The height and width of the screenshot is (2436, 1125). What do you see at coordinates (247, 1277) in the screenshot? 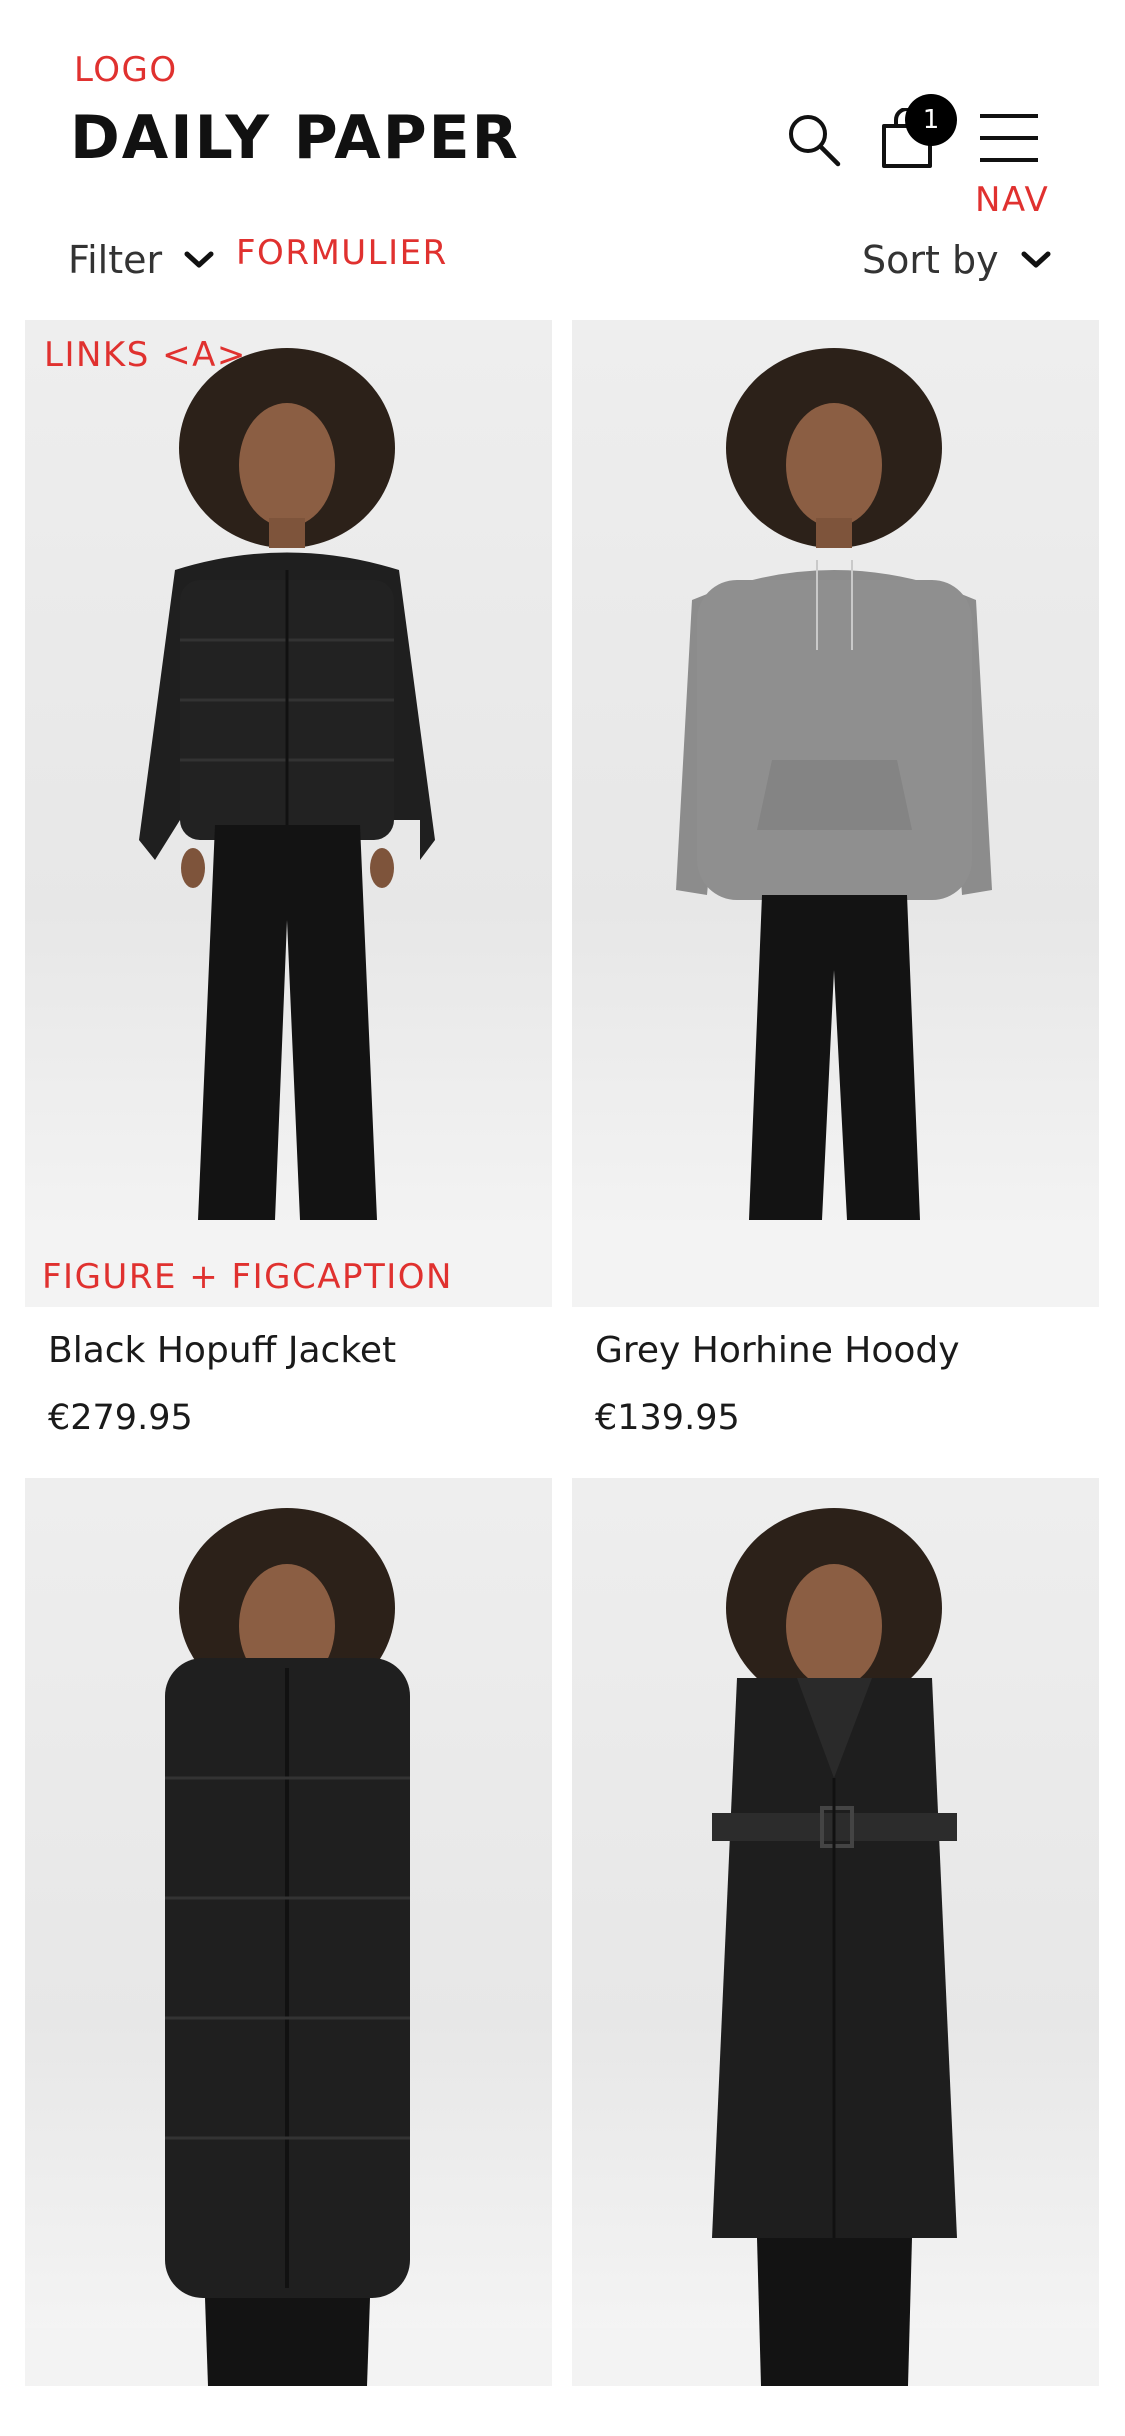
I see `annotation-figure: FIGURE + FIGCAPTION` at bounding box center [247, 1277].